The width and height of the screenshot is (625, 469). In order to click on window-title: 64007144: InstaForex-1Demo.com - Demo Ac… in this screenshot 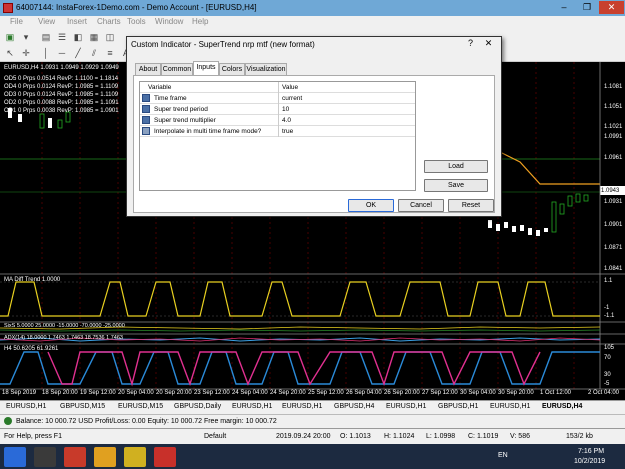, I will do `click(136, 7)`.